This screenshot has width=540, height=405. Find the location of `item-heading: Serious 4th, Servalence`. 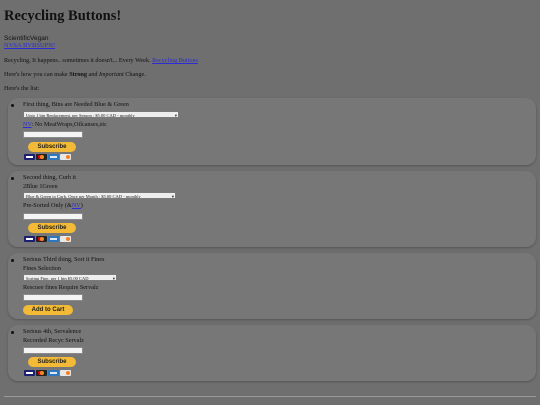

item-heading: Serious 4th, Servalence is located at coordinates (52, 331).